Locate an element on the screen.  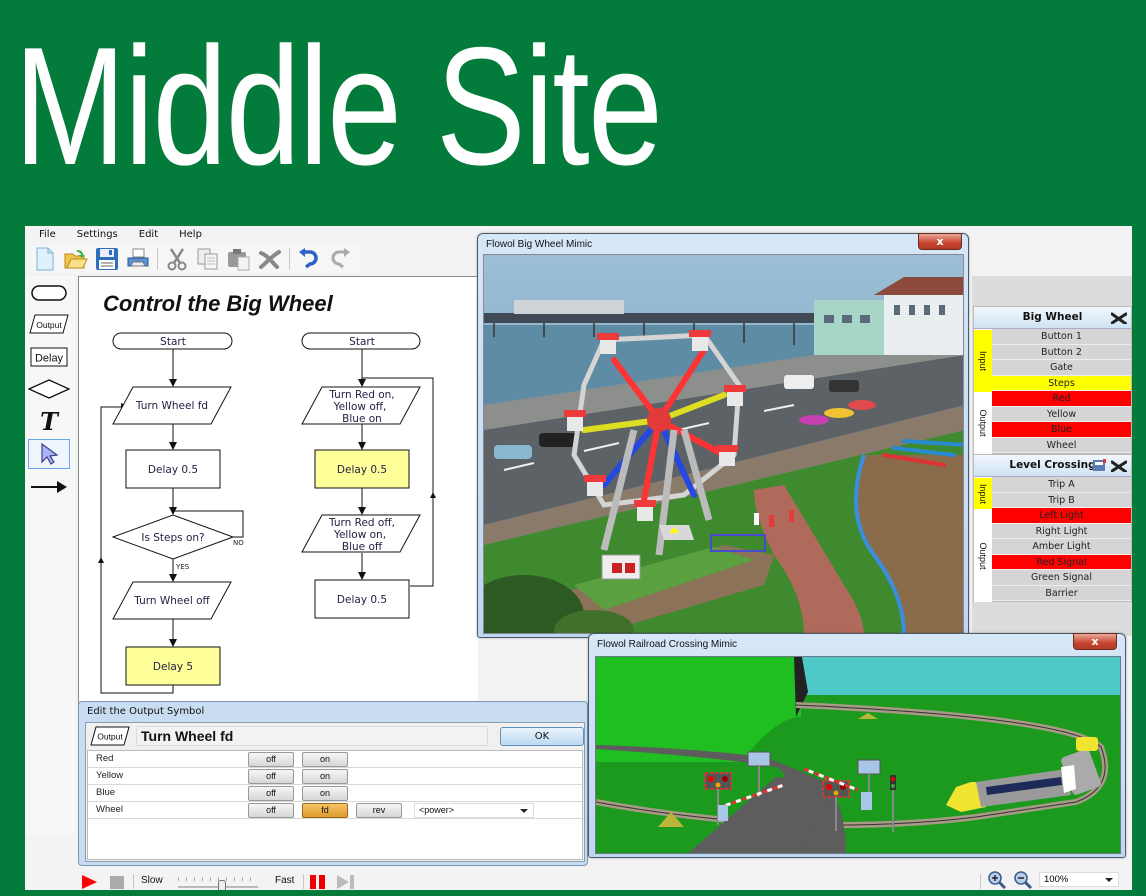
forward-button: fd is located at coordinates (325, 810).